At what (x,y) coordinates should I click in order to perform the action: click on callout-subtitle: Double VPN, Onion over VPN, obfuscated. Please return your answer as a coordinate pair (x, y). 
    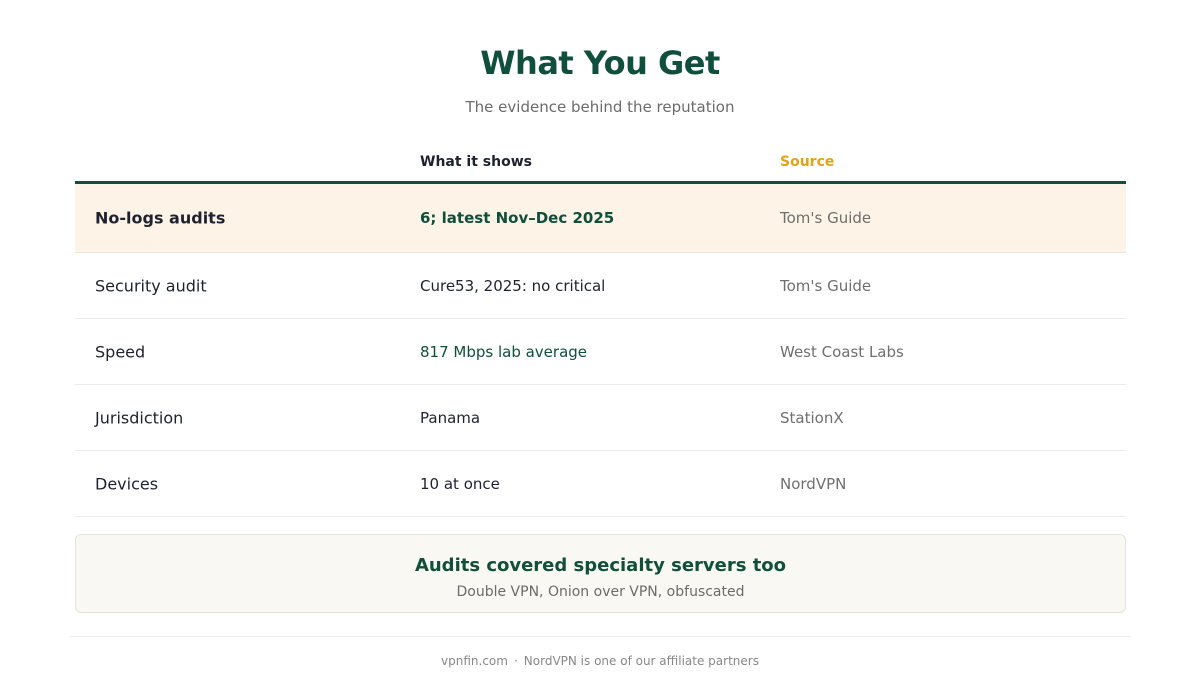
    Looking at the image, I should click on (600, 592).